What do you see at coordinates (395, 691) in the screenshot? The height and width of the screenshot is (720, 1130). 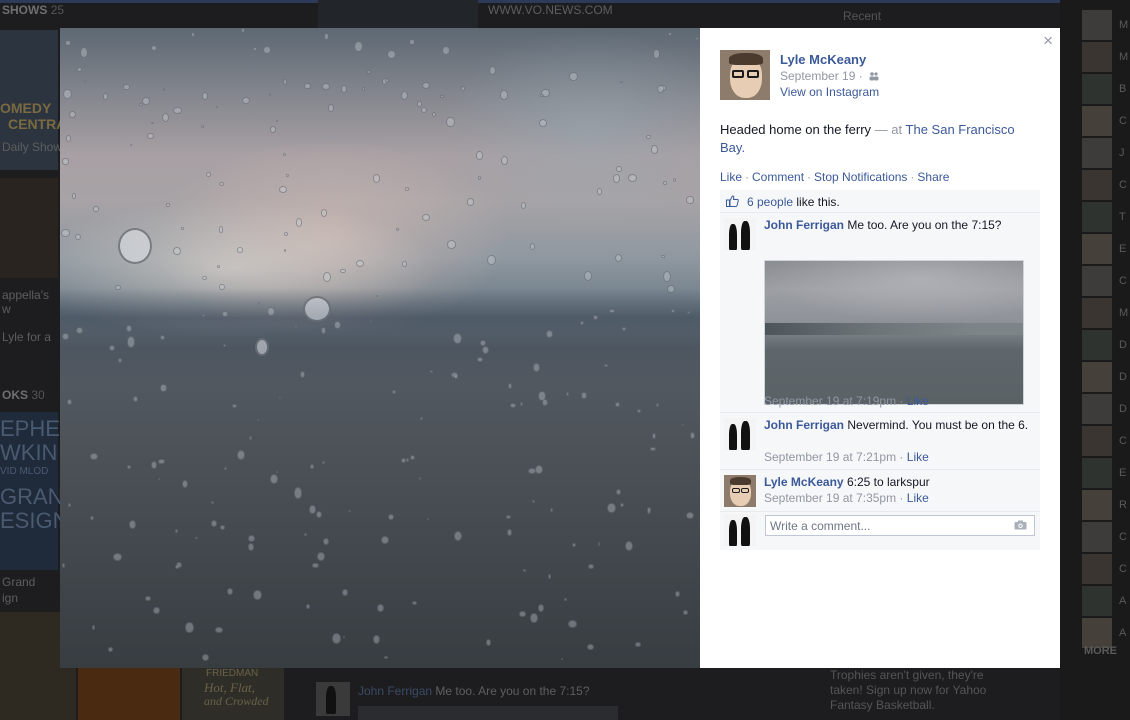 I see `bg-comment-name: John Ferrigan` at bounding box center [395, 691].